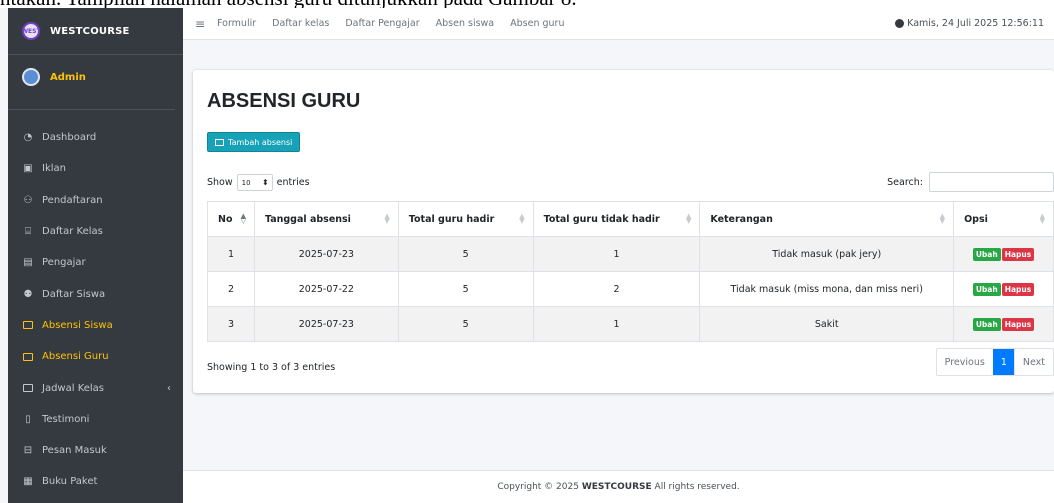 This screenshot has height=503, width=1054. What do you see at coordinates (28, 451) in the screenshot?
I see `inbox-icon: ⊟` at bounding box center [28, 451].